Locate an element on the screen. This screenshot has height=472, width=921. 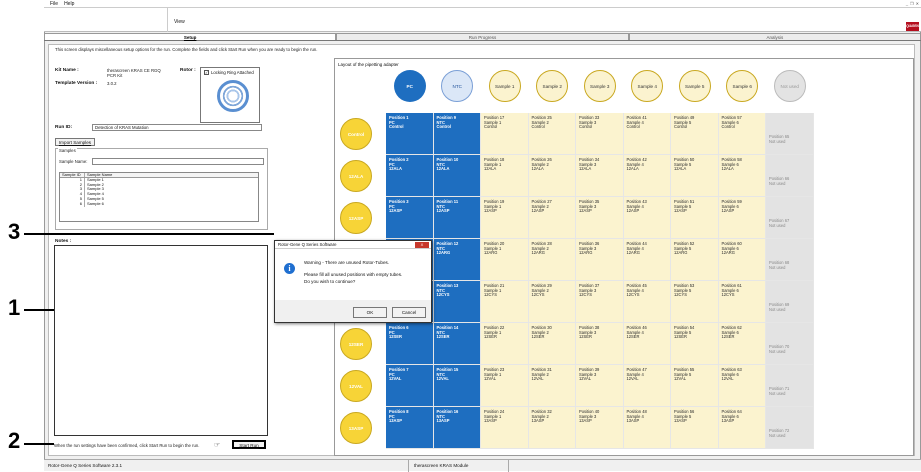
position-cell: Position 23 Sample 1 12VAL is located at coordinates (505, 386).